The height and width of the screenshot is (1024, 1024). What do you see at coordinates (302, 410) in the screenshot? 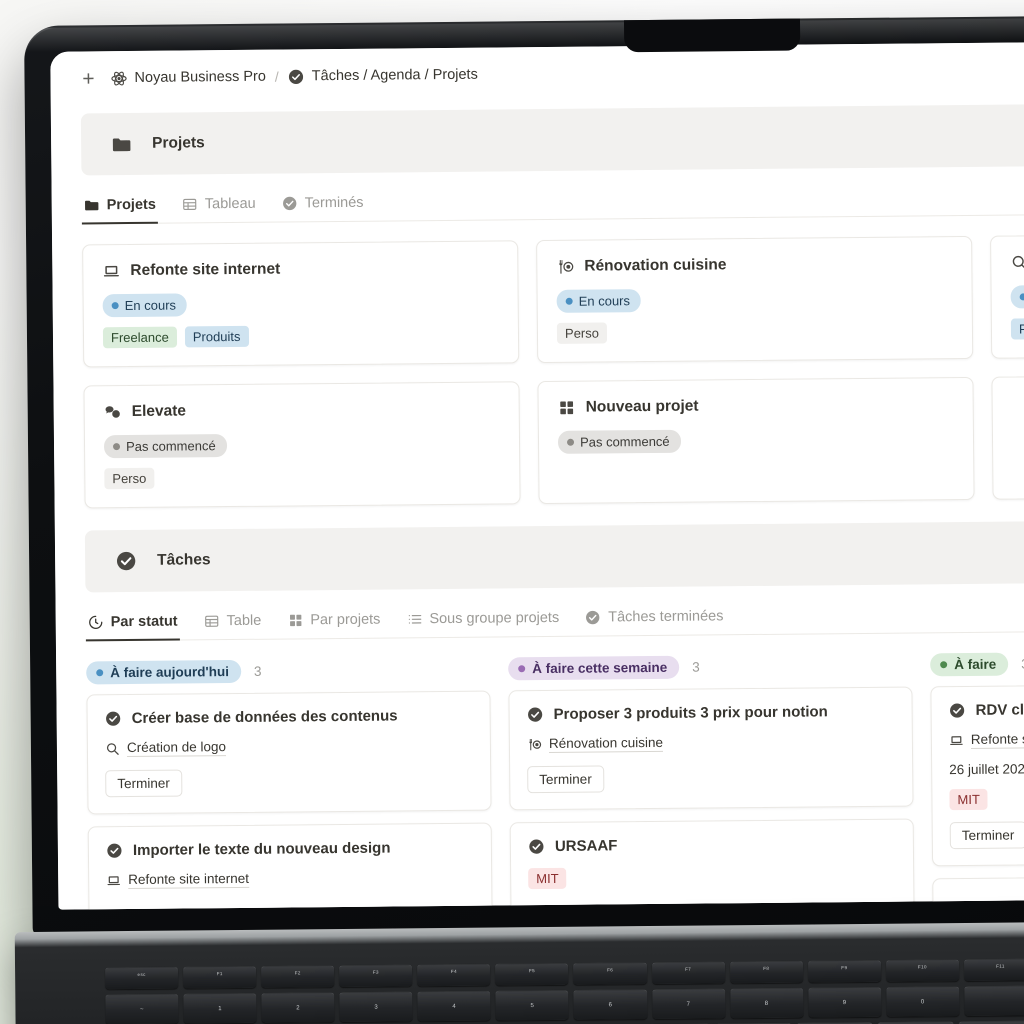
I see `project-card-title-row: Elevate` at bounding box center [302, 410].